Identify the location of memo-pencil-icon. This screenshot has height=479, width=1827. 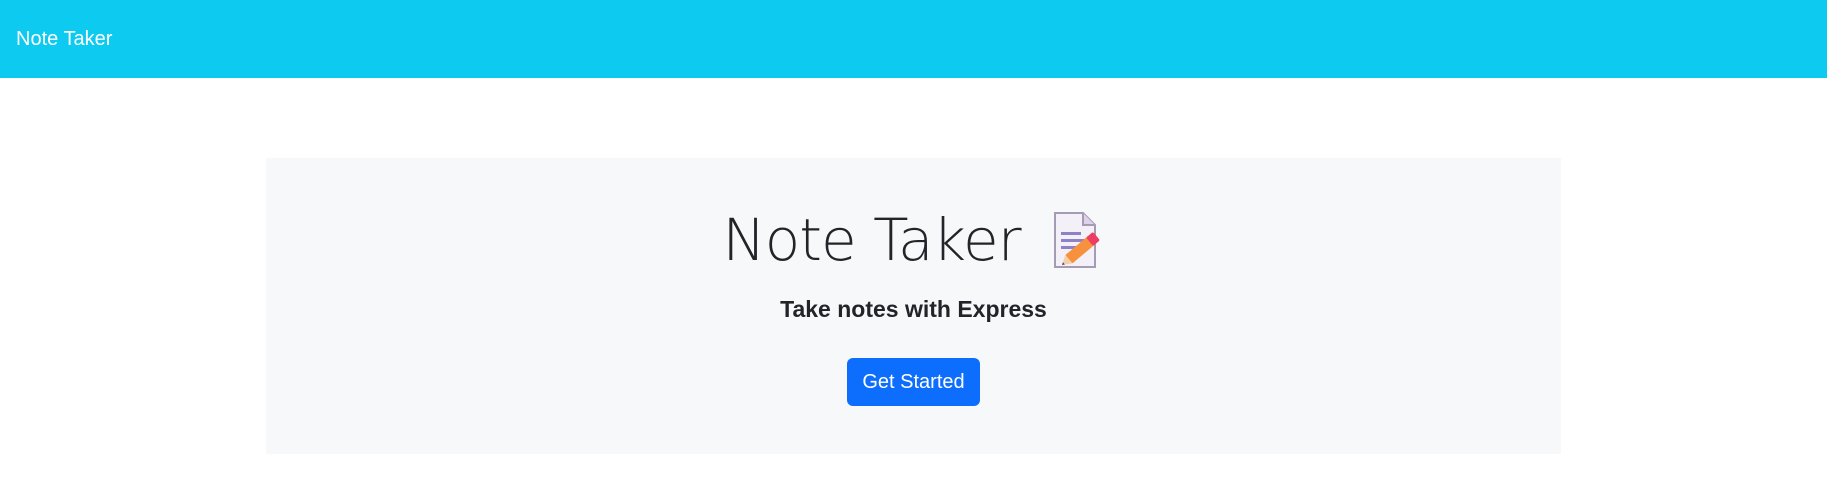
(1077, 240).